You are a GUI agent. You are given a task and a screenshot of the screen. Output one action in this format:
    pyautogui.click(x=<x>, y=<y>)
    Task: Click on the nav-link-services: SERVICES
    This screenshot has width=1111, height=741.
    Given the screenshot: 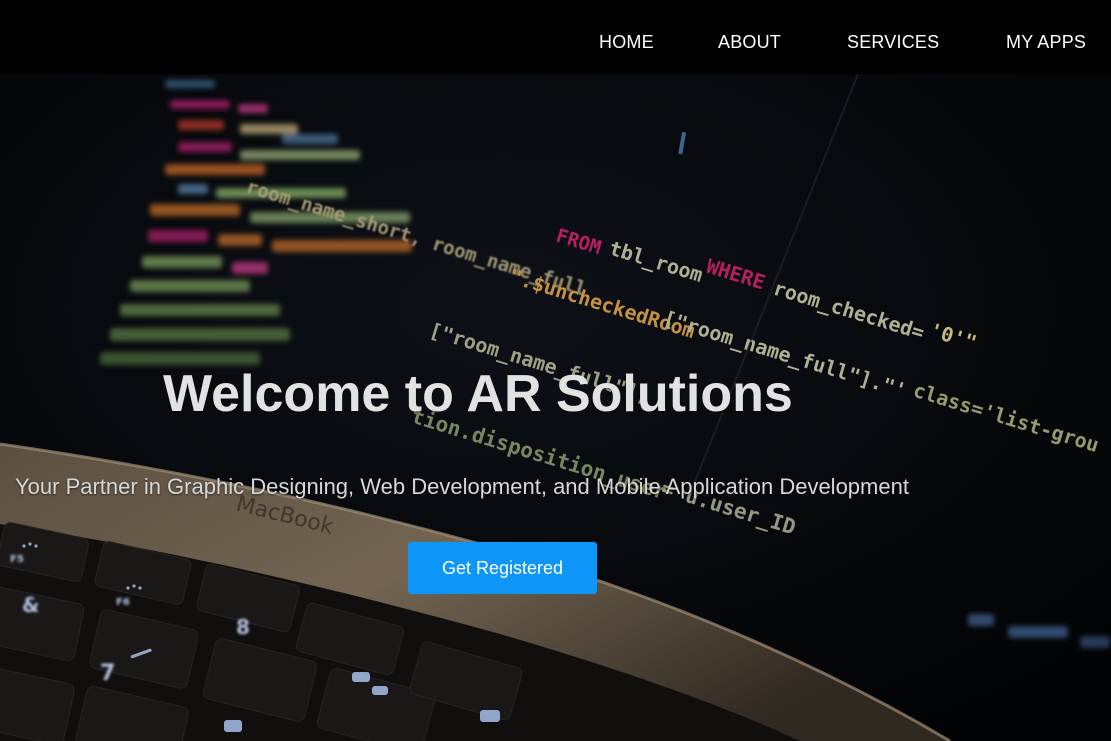 What is the action you would take?
    pyautogui.click(x=893, y=42)
    